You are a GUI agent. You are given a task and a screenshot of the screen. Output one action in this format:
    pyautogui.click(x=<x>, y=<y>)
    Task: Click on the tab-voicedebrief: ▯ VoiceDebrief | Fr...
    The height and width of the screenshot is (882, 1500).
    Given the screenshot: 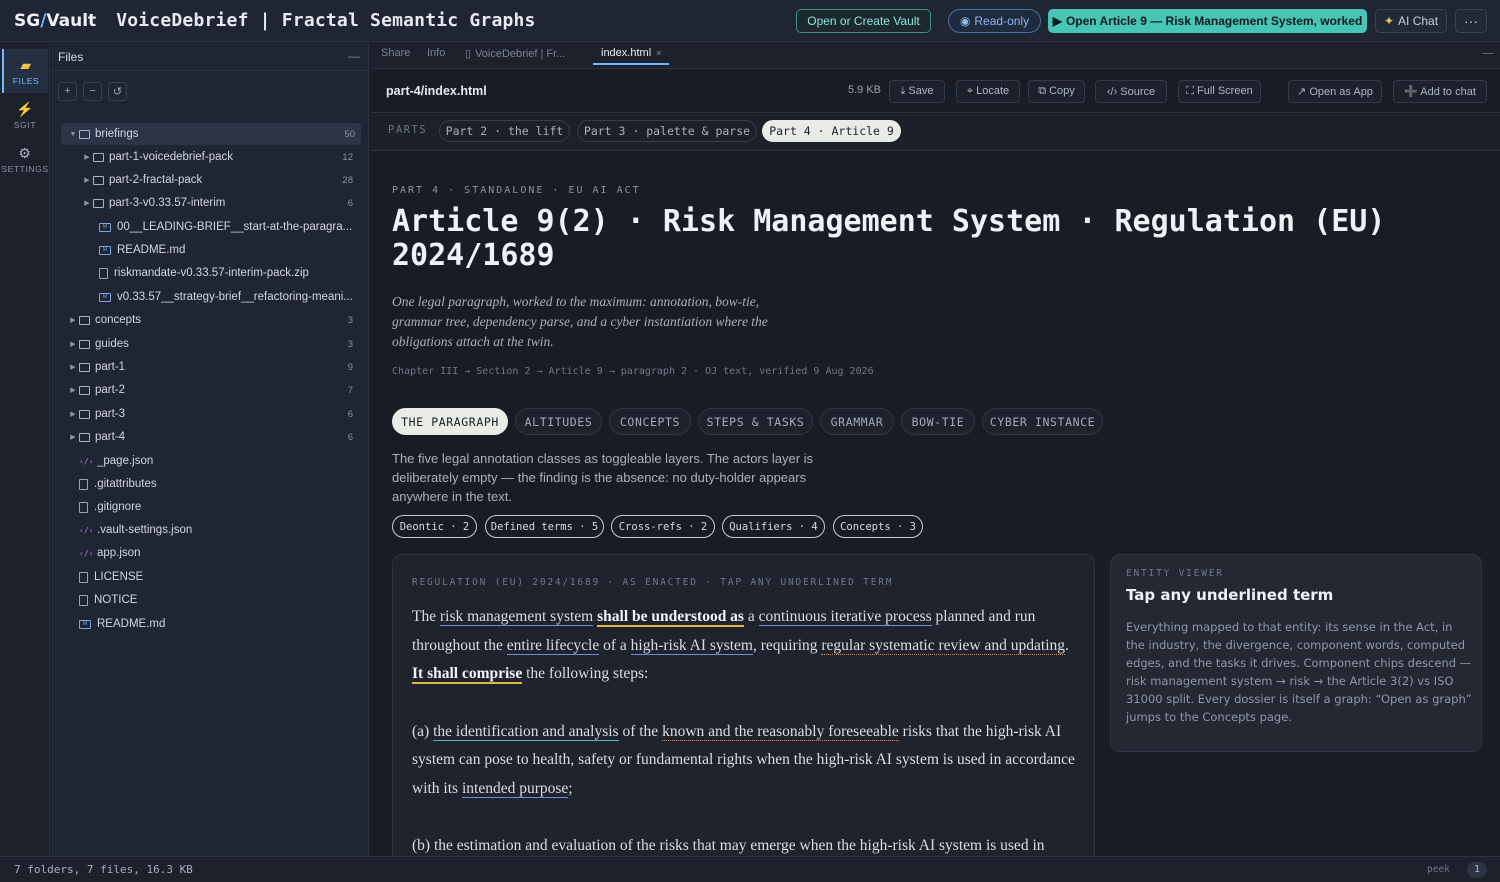 What is the action you would take?
    pyautogui.click(x=515, y=53)
    